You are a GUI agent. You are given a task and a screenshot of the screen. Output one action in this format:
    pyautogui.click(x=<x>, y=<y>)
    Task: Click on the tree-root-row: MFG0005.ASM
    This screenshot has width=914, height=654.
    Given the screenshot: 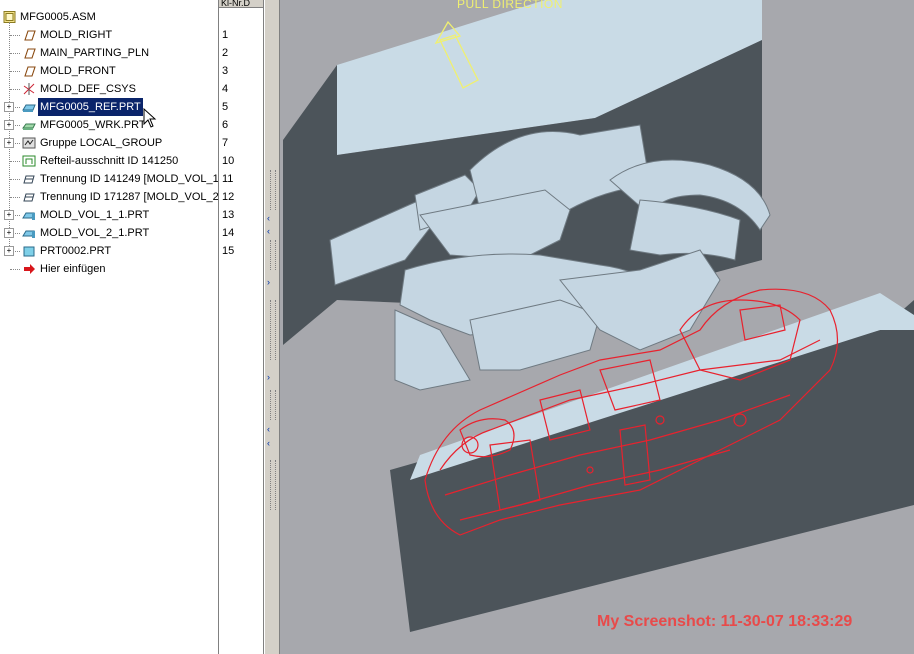 What is the action you would take?
    pyautogui.click(x=109, y=17)
    